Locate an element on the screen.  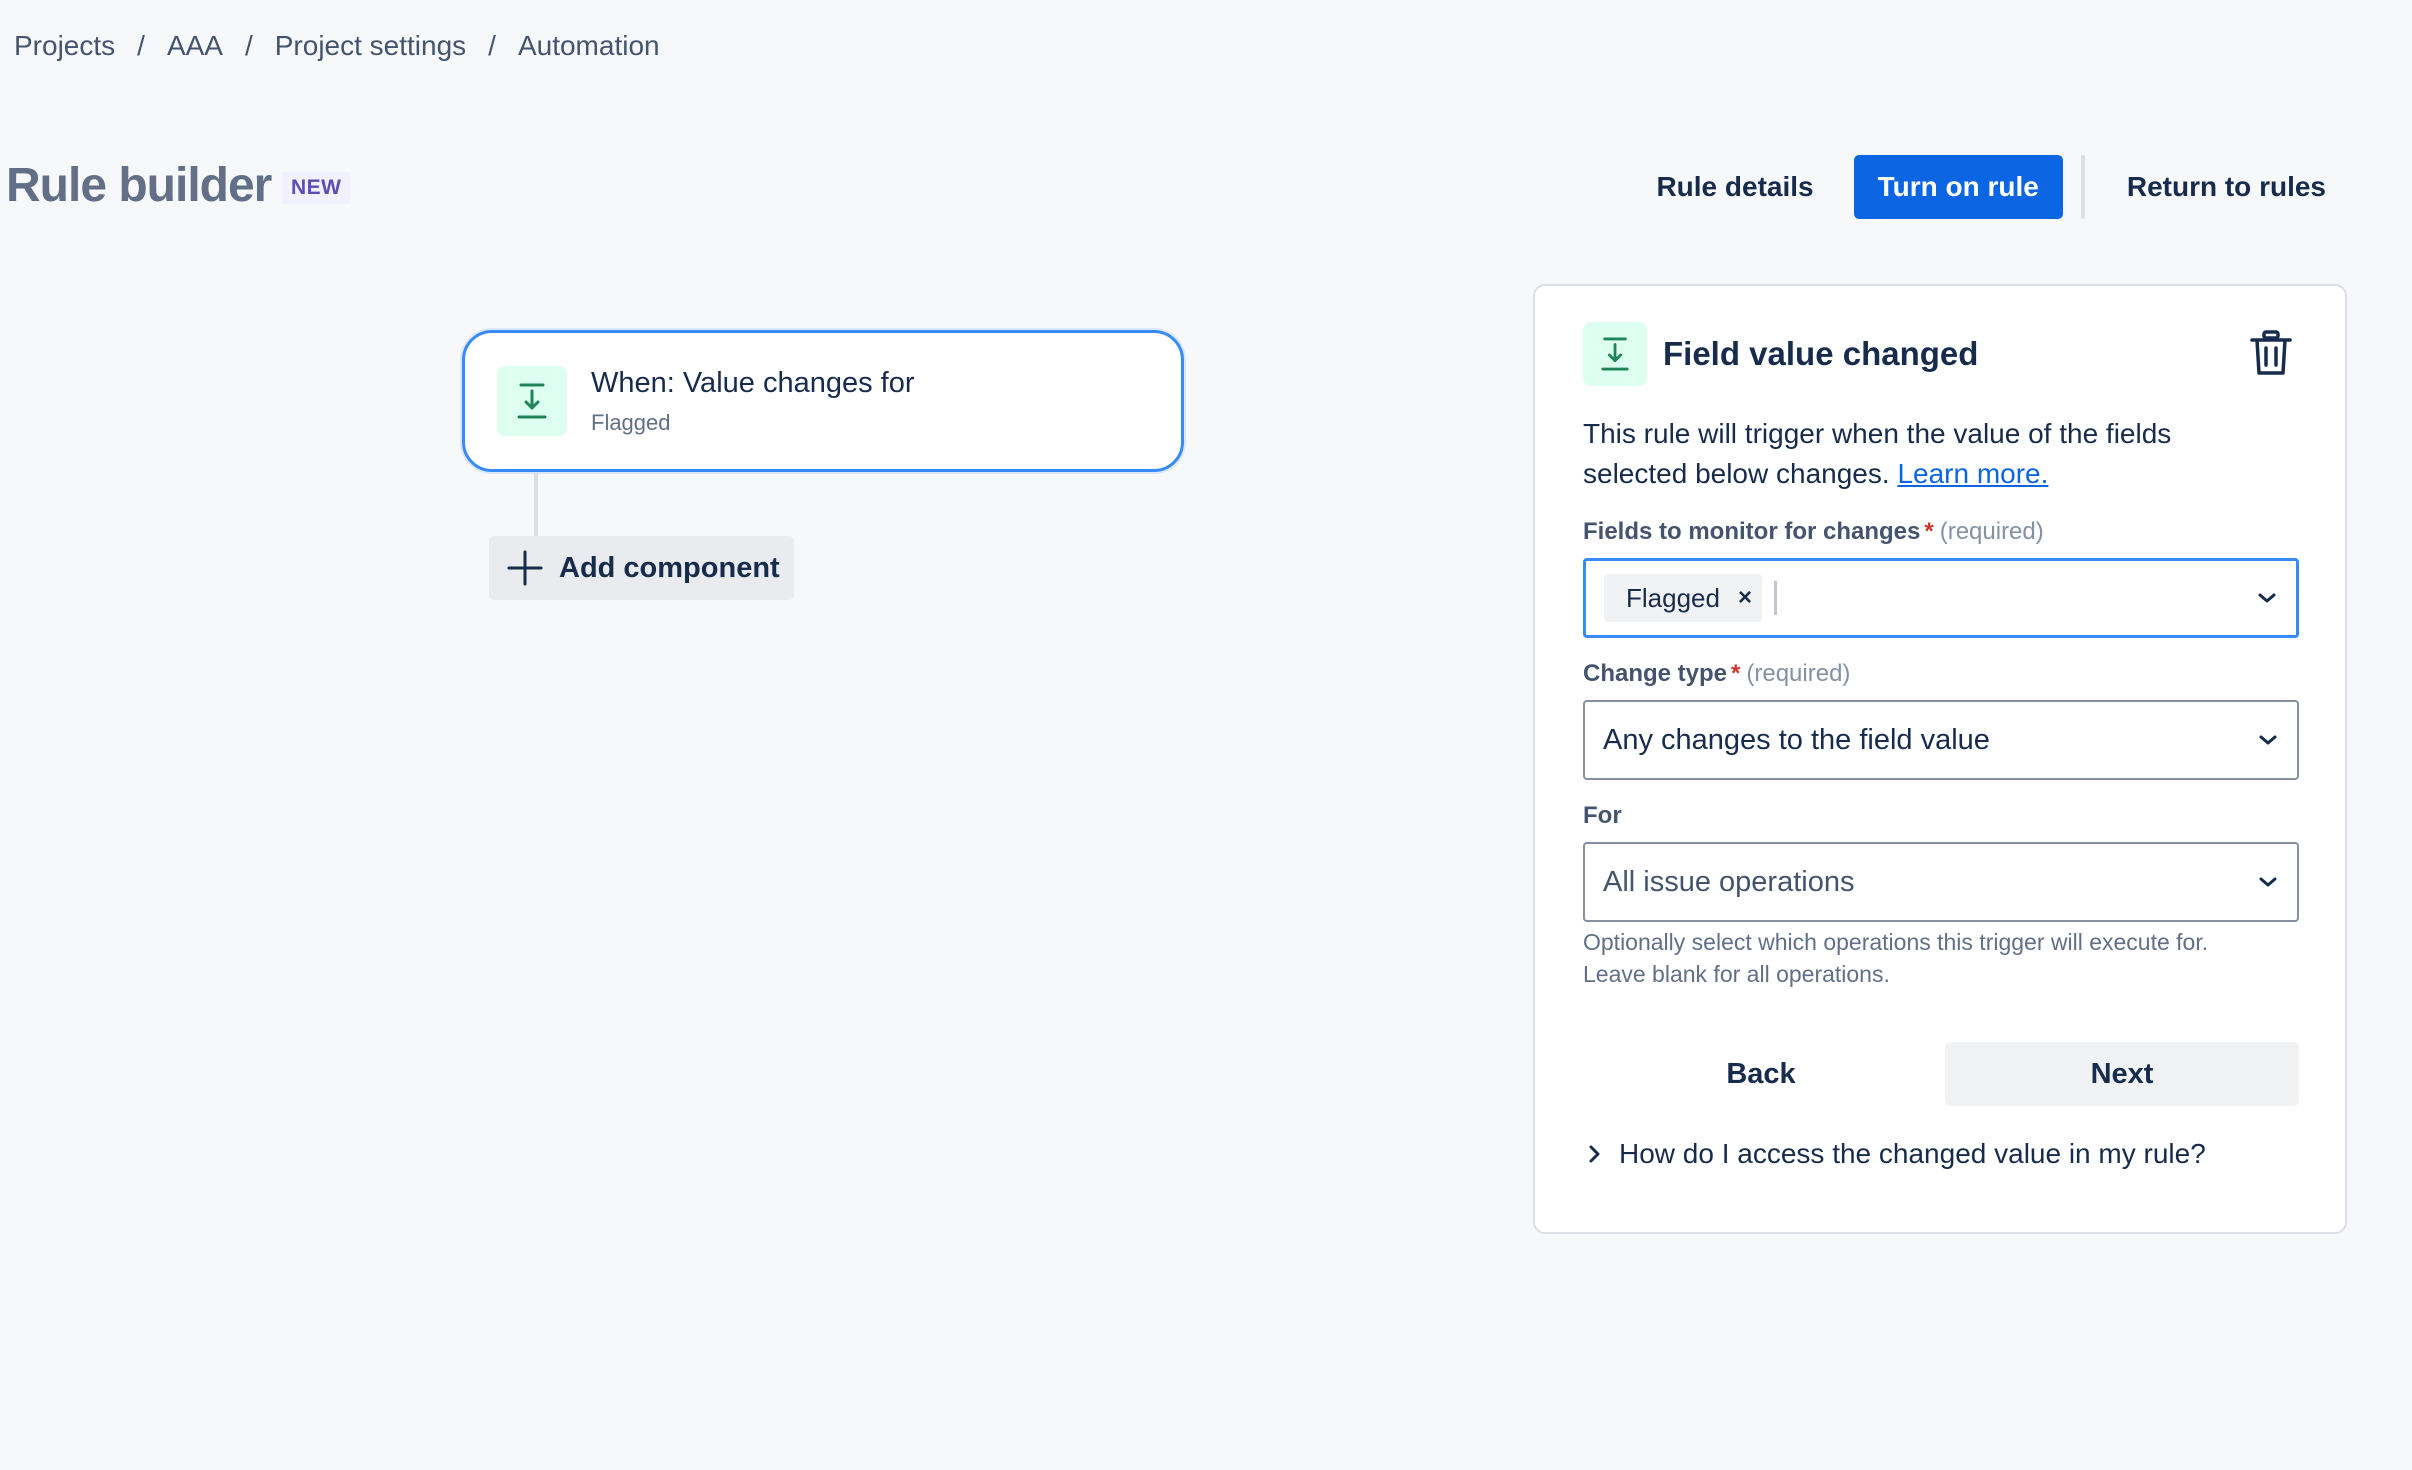
trigger-node-text: When: Value changes for Flagged is located at coordinates (753, 401).